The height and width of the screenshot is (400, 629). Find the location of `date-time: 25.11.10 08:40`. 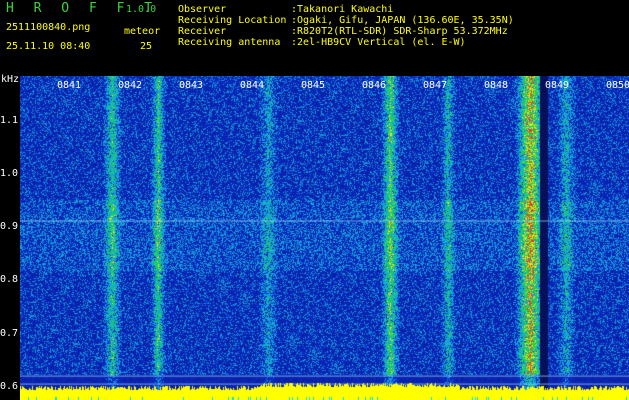

date-time: 25.11.10 08:40 is located at coordinates (48, 46).